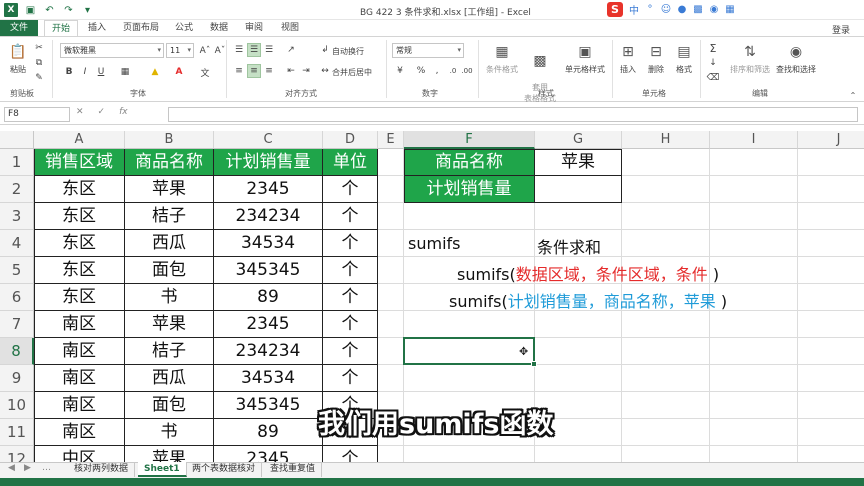 The image size is (864, 486). Describe the element at coordinates (169, 243) in the screenshot. I see `table-cell: 西瓜` at that location.